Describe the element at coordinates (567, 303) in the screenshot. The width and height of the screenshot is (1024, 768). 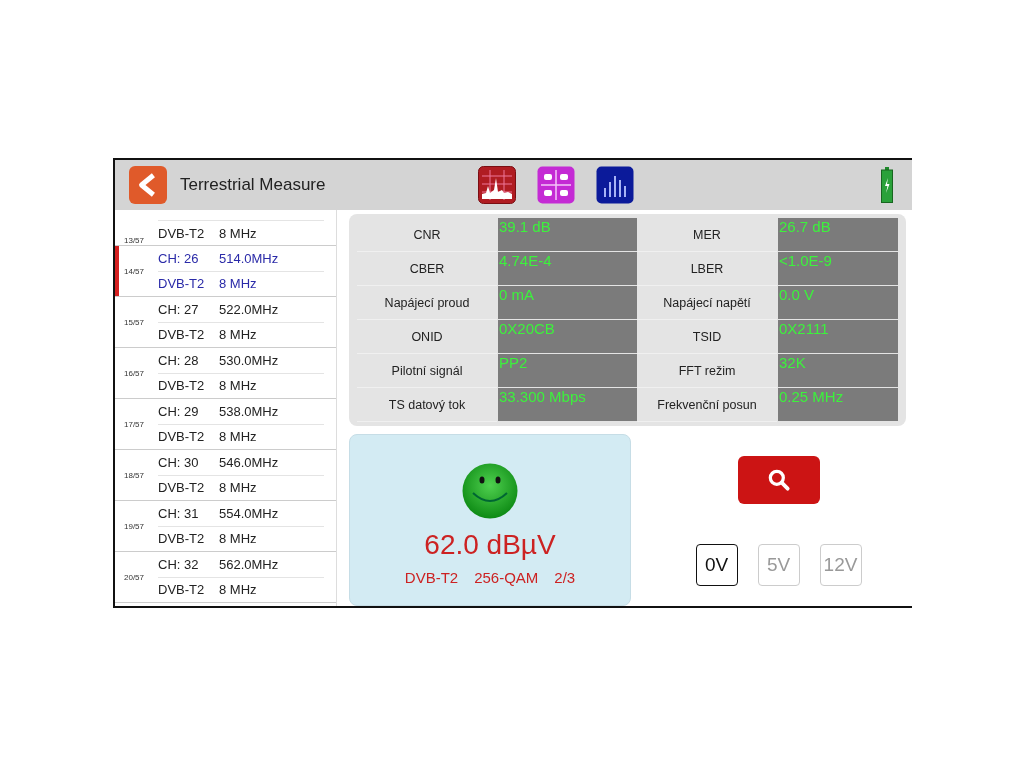
I see `measurement-value: 0 mA` at that location.